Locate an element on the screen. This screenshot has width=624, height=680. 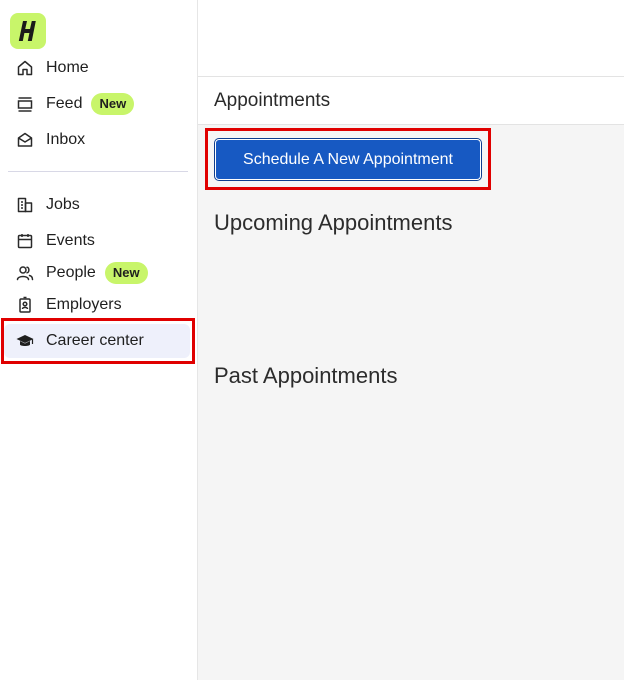
sidebar-item-events: Events is located at coordinates (97, 241).